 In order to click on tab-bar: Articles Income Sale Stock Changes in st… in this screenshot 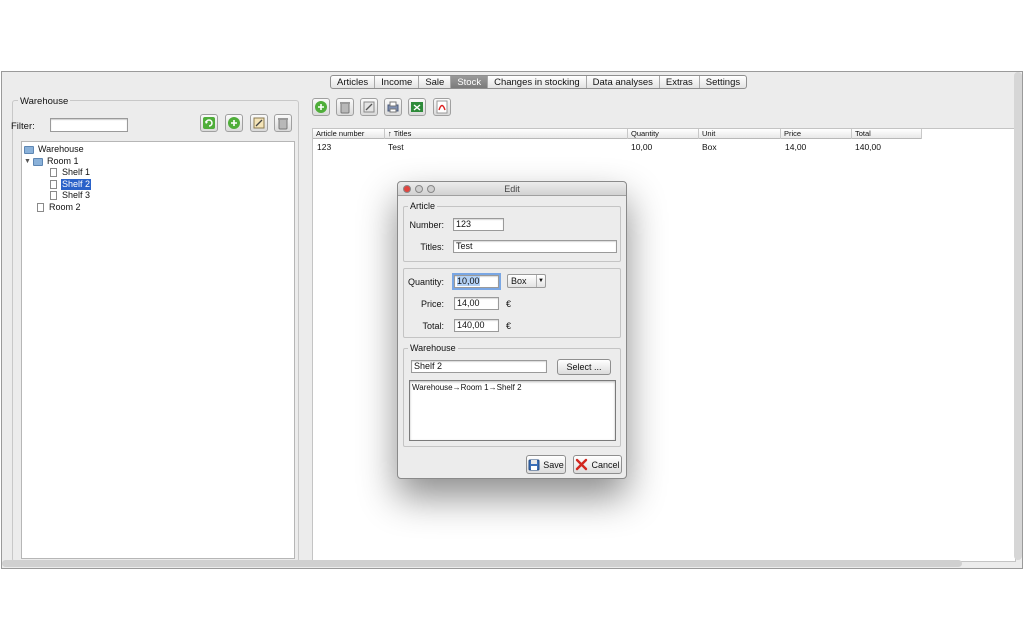, I will do `click(539, 82)`.